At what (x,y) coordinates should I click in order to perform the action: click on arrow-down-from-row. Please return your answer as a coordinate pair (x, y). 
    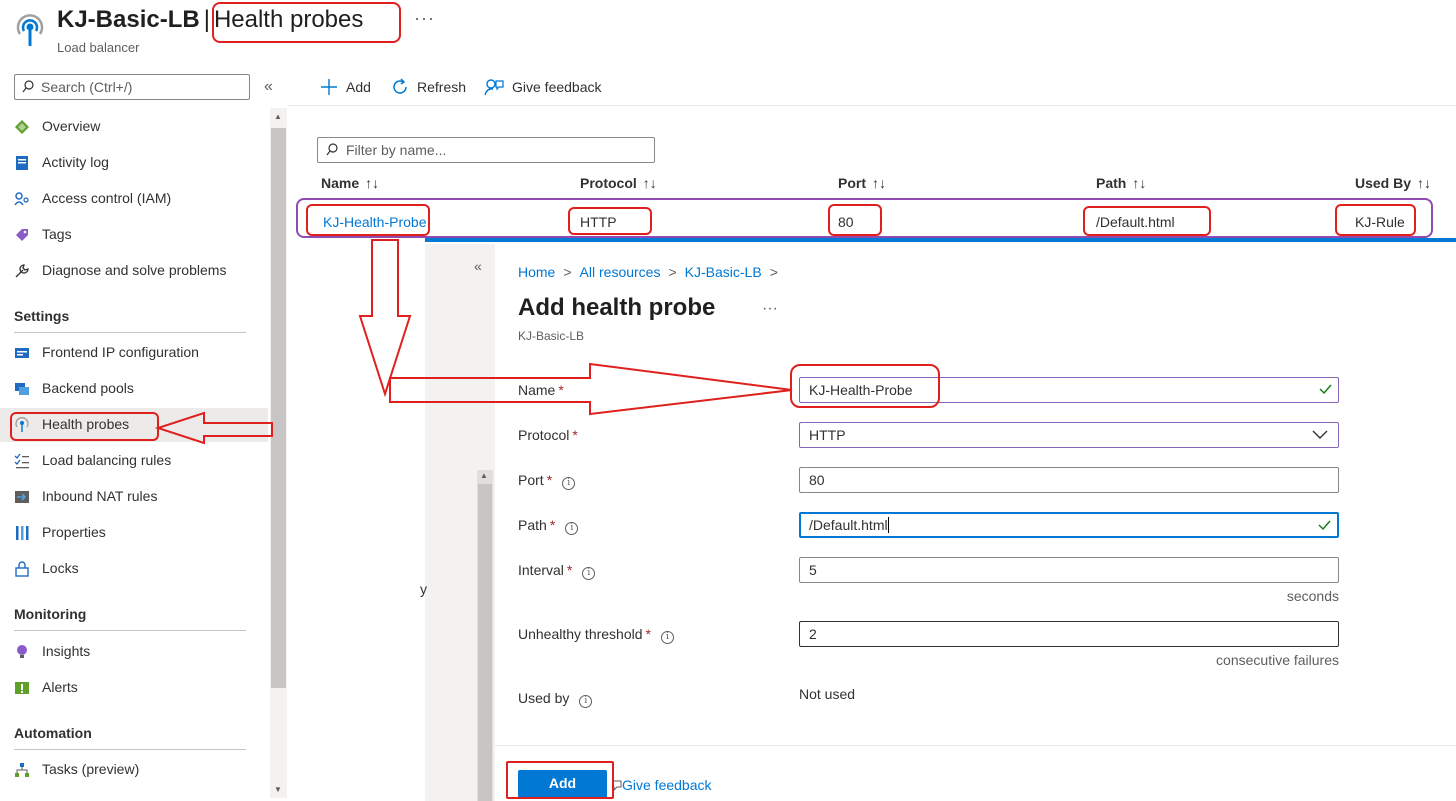
    Looking at the image, I should click on (385, 318).